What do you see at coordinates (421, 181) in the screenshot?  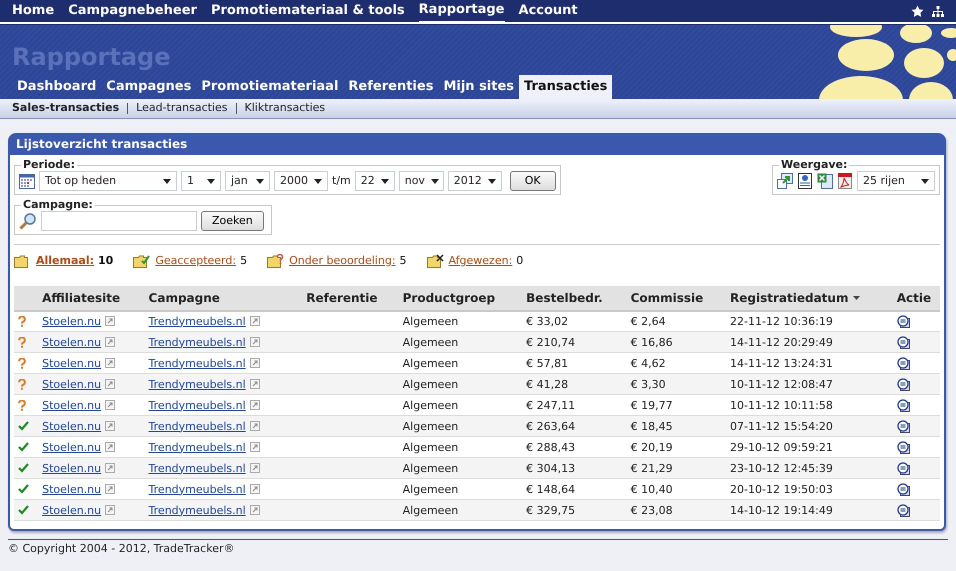 I see `select-field: nov` at bounding box center [421, 181].